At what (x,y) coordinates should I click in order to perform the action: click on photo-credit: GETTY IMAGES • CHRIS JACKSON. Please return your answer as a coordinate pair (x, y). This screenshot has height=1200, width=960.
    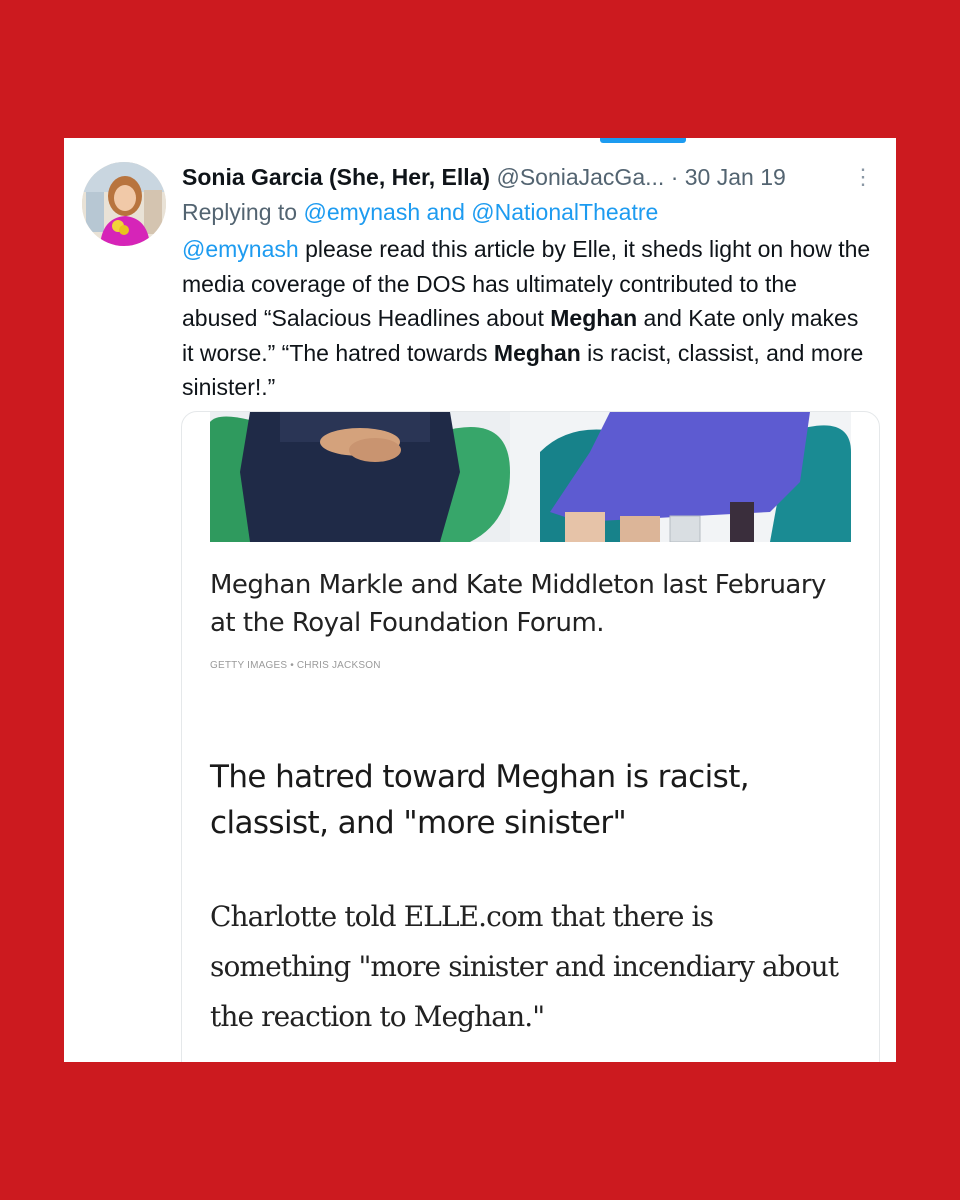
    Looking at the image, I should click on (295, 665).